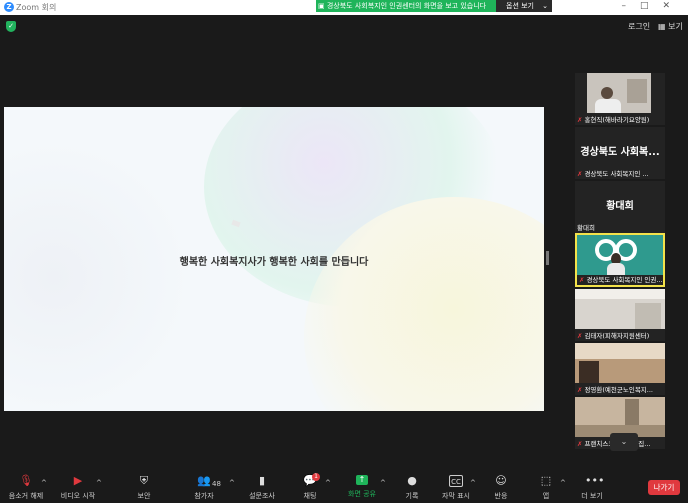 The image size is (688, 503). I want to click on window-controls: –□✕, so click(652, 6).